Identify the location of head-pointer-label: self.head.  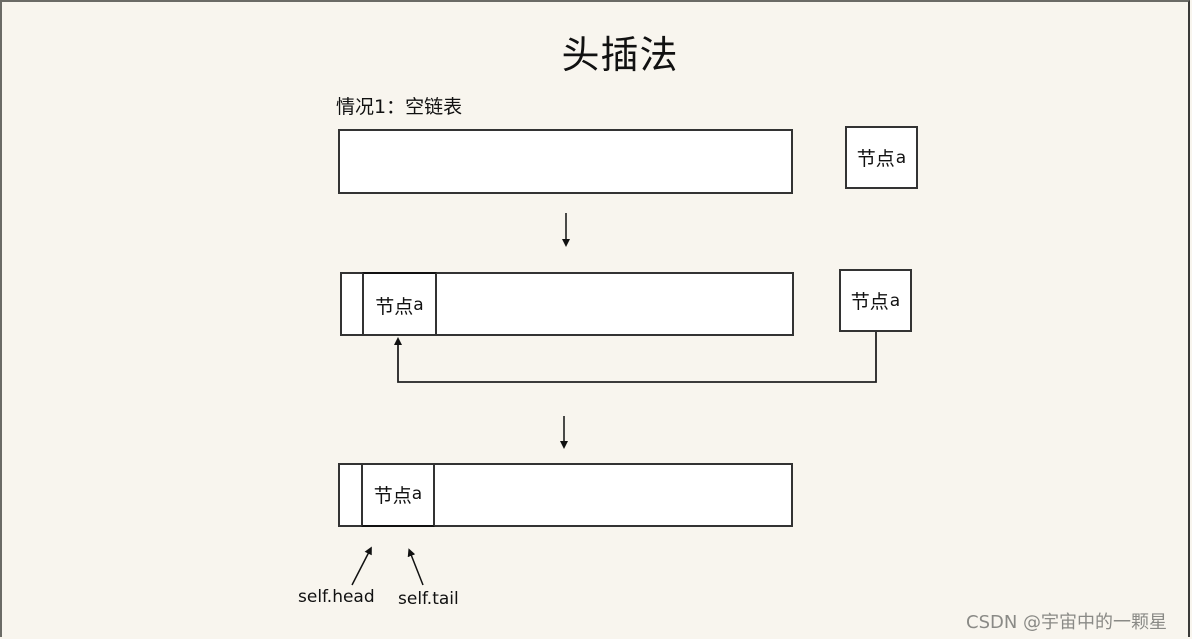
(336, 597).